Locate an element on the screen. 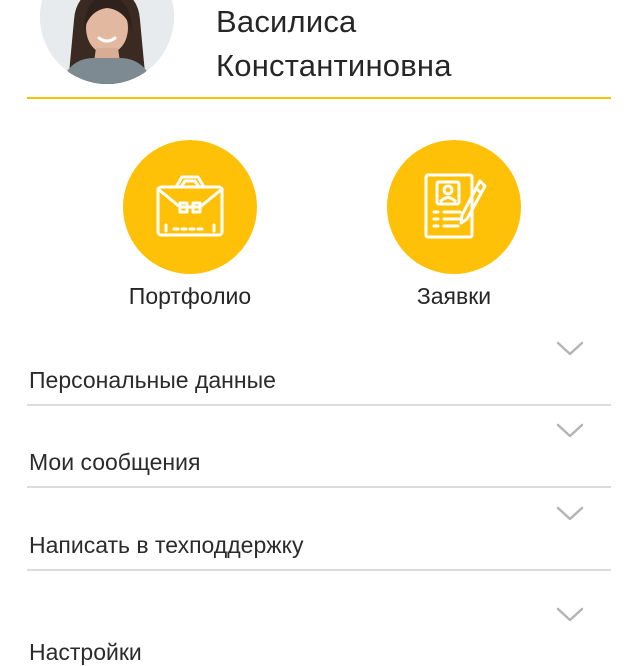  resume-document-icon is located at coordinates (455, 206).